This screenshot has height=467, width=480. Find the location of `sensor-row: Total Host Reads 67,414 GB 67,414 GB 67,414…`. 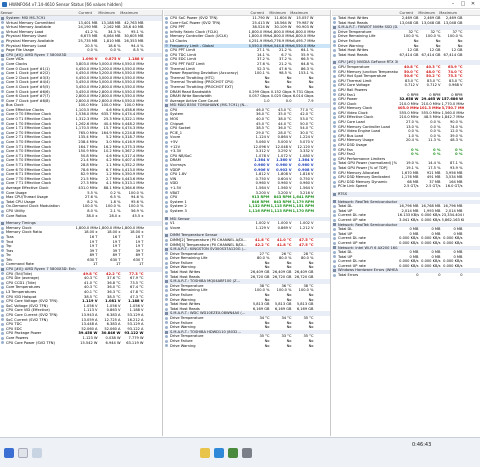

sensor-row: Total Host Reads 67,414 GB 67,414 GB 67,414… is located at coordinates (406, 55).